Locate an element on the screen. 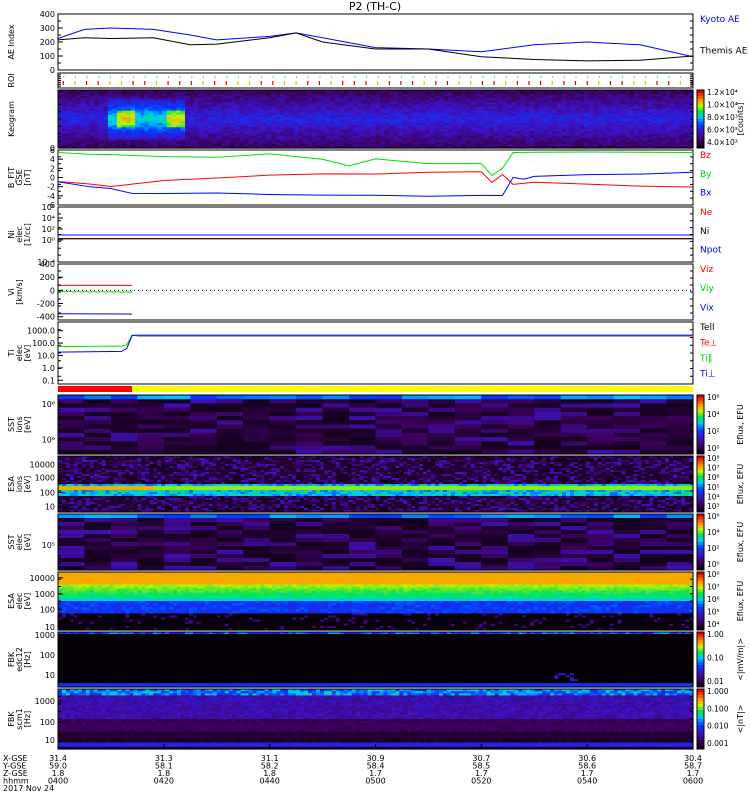  colorbar-label: [counts] is located at coordinates (740, 119).